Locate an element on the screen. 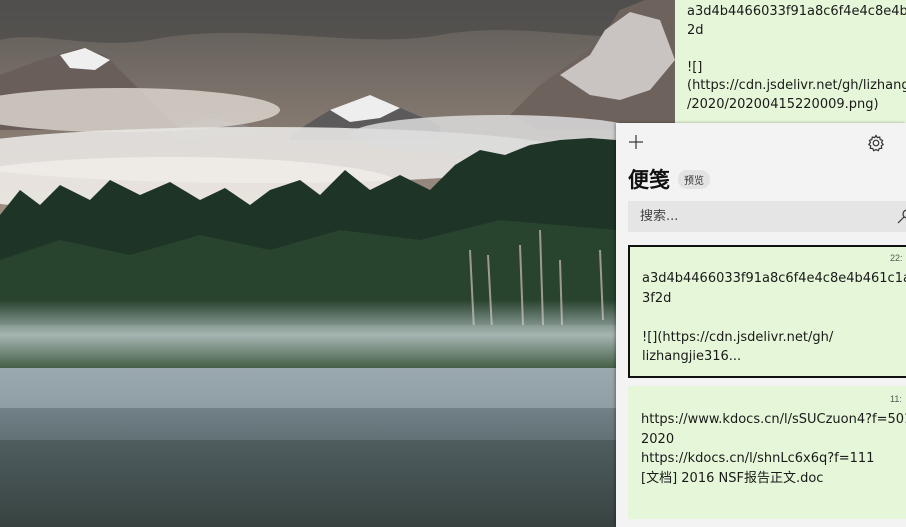  search-box is located at coordinates (767, 216).